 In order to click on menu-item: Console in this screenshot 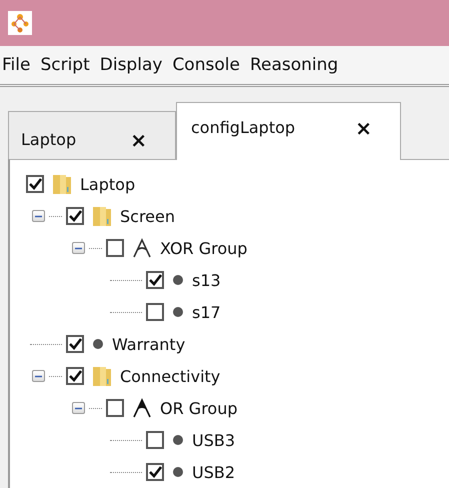, I will do `click(206, 65)`.